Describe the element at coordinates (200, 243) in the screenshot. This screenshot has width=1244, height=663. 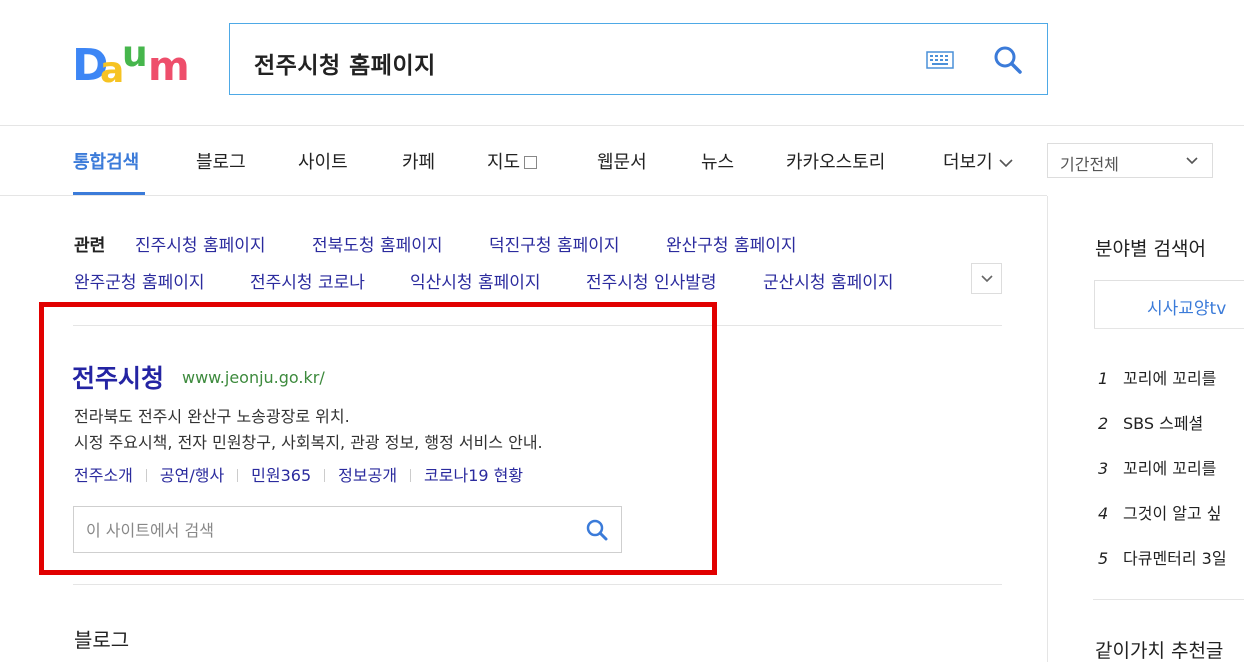
I see `related-link: 진주시청 홈페이지` at that location.